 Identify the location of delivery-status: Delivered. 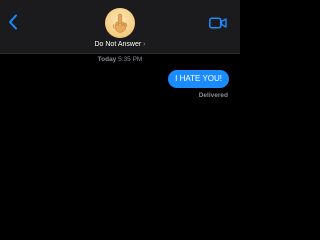
(213, 95).